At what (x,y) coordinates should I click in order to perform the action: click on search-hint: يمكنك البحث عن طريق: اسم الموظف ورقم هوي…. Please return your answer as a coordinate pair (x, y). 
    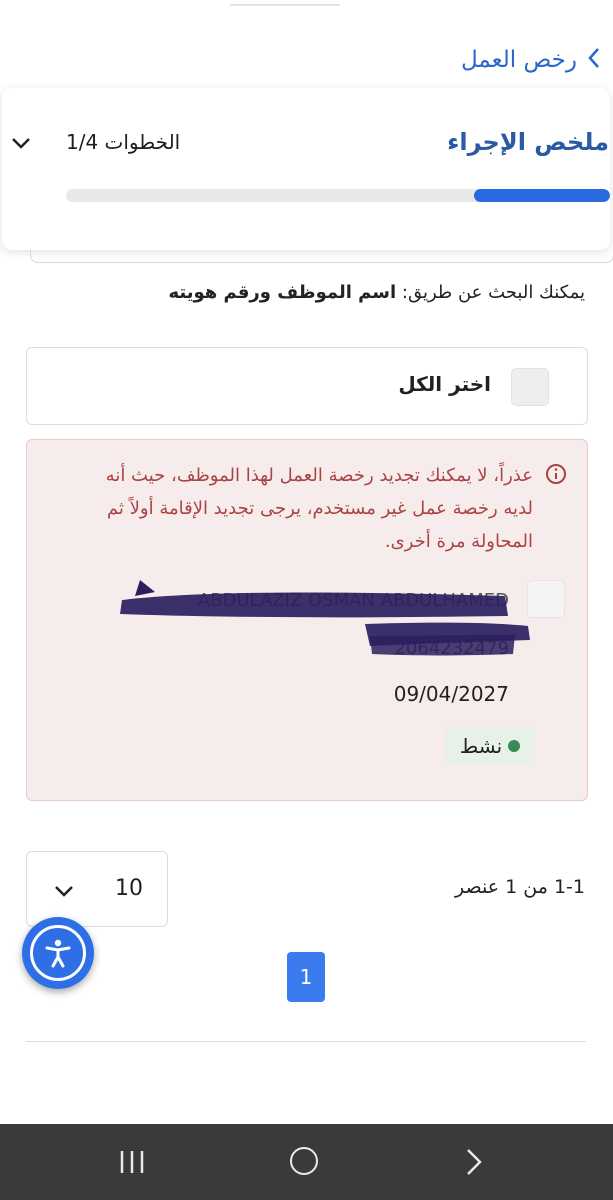
    Looking at the image, I should click on (376, 292).